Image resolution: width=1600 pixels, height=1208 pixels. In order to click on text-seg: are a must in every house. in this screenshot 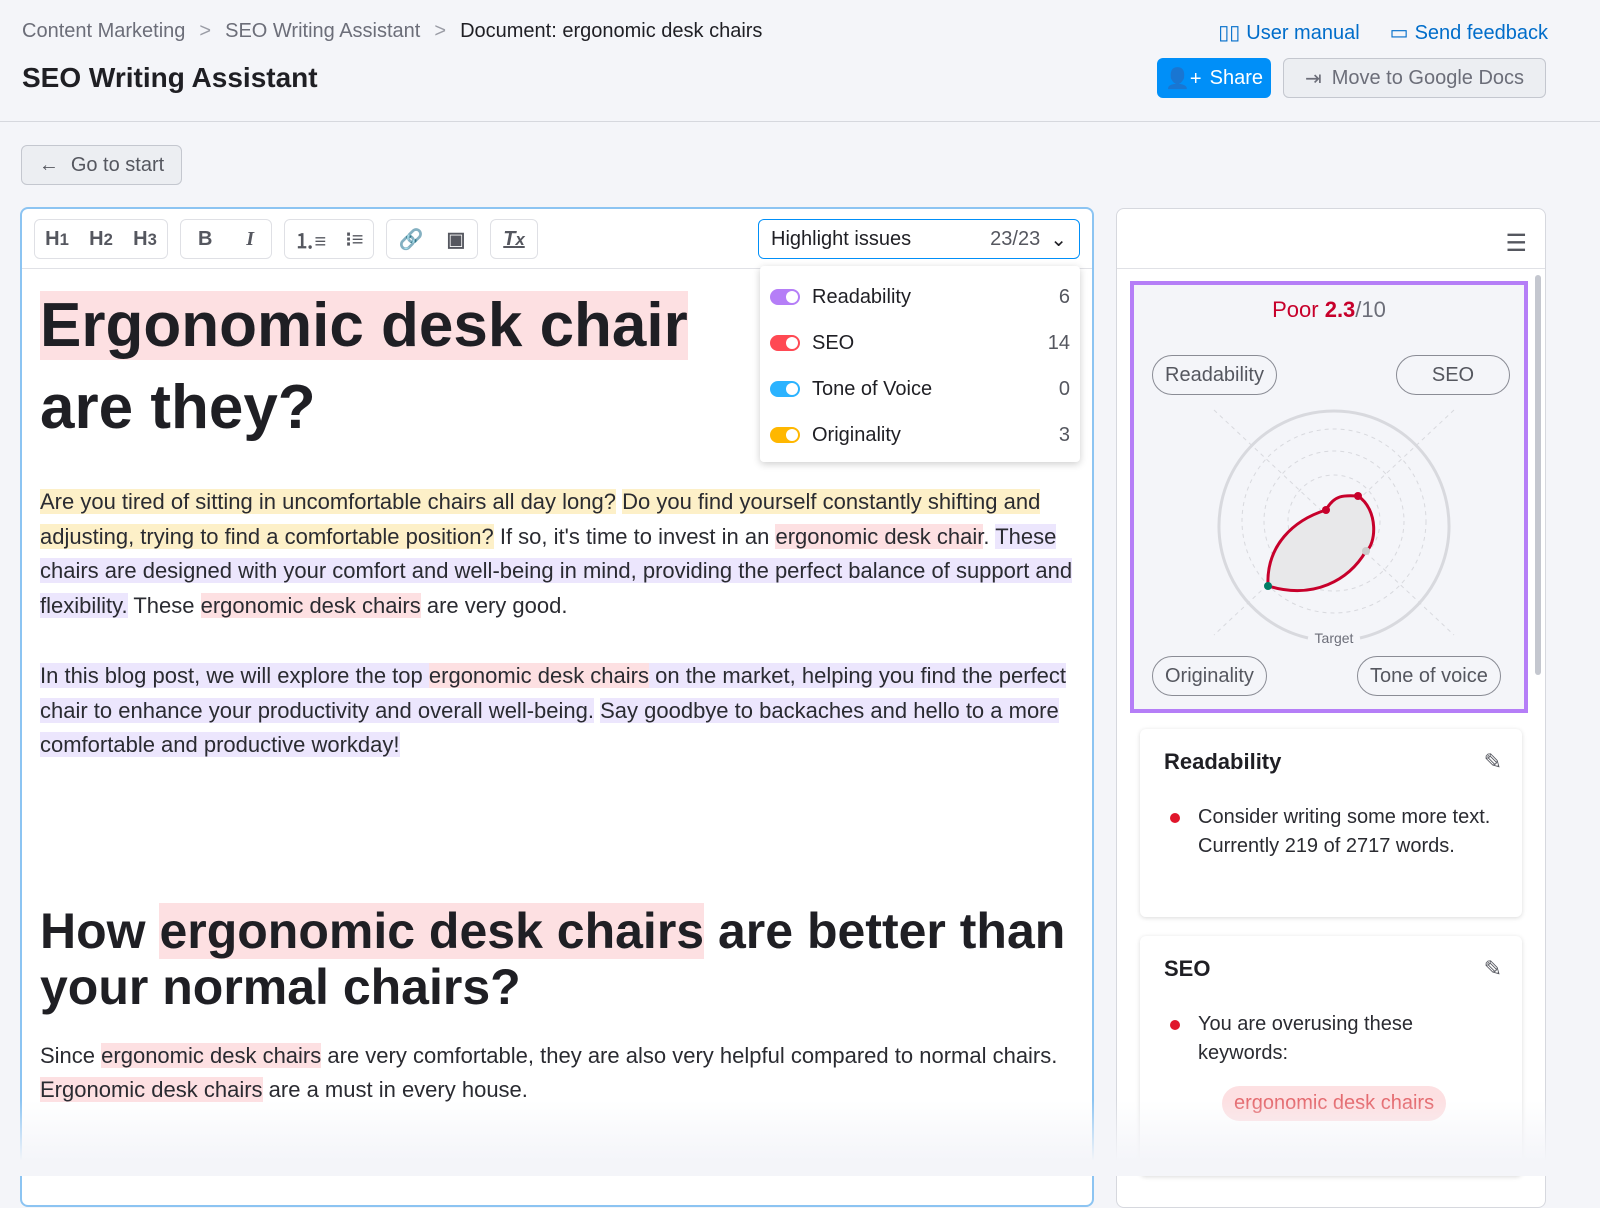, I will do `click(395, 1089)`.